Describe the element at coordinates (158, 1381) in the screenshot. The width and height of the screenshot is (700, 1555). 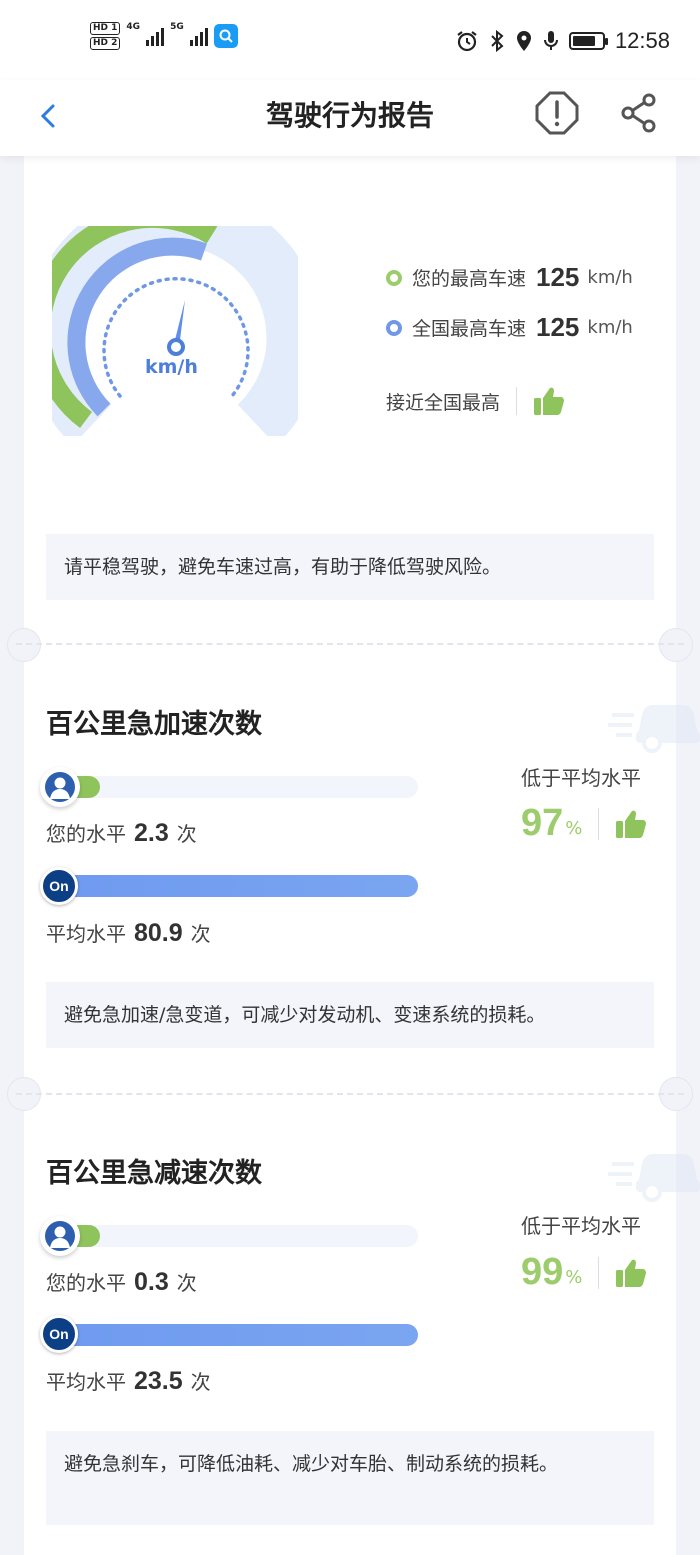
I see `avg-level-value: 23.5` at that location.